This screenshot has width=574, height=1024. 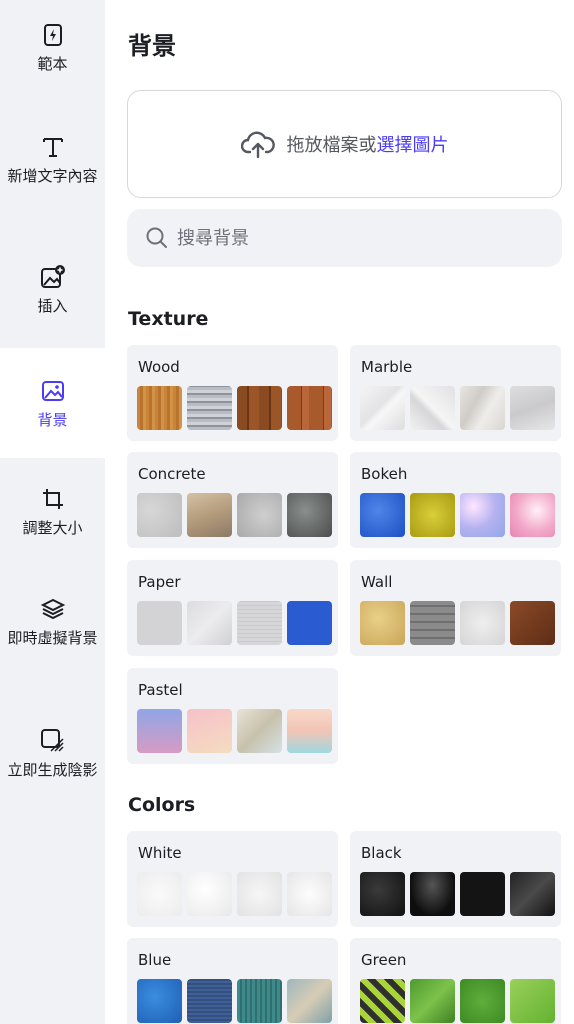 I want to click on section-title-colors: Colors, so click(x=162, y=805).